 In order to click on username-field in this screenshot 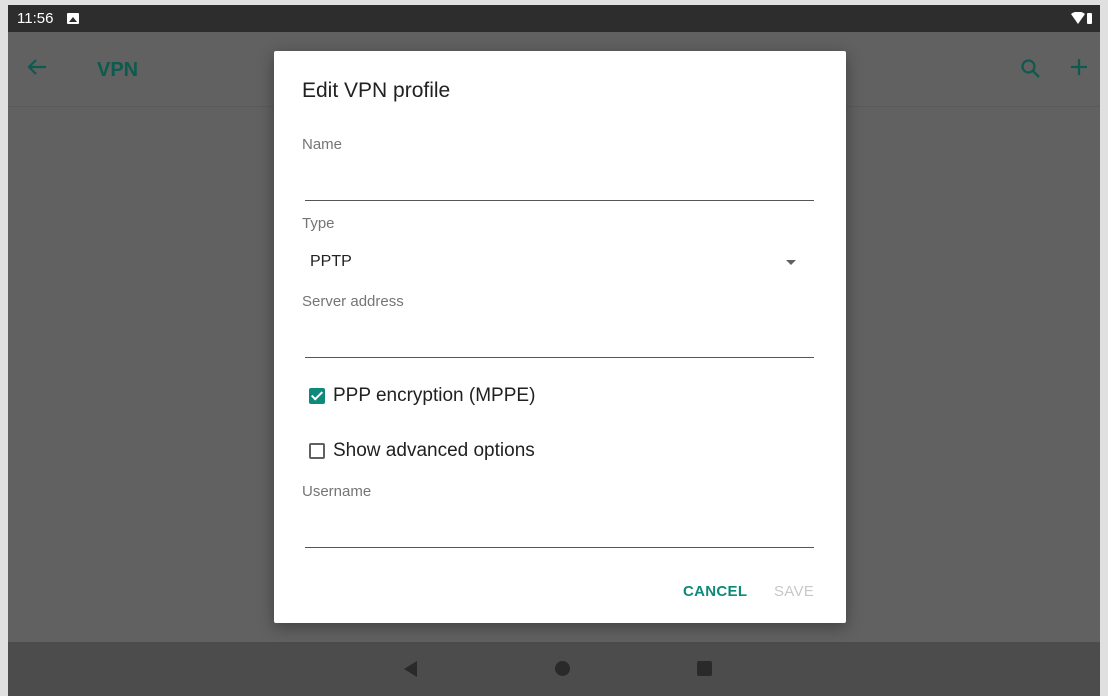, I will do `click(559, 547)`.